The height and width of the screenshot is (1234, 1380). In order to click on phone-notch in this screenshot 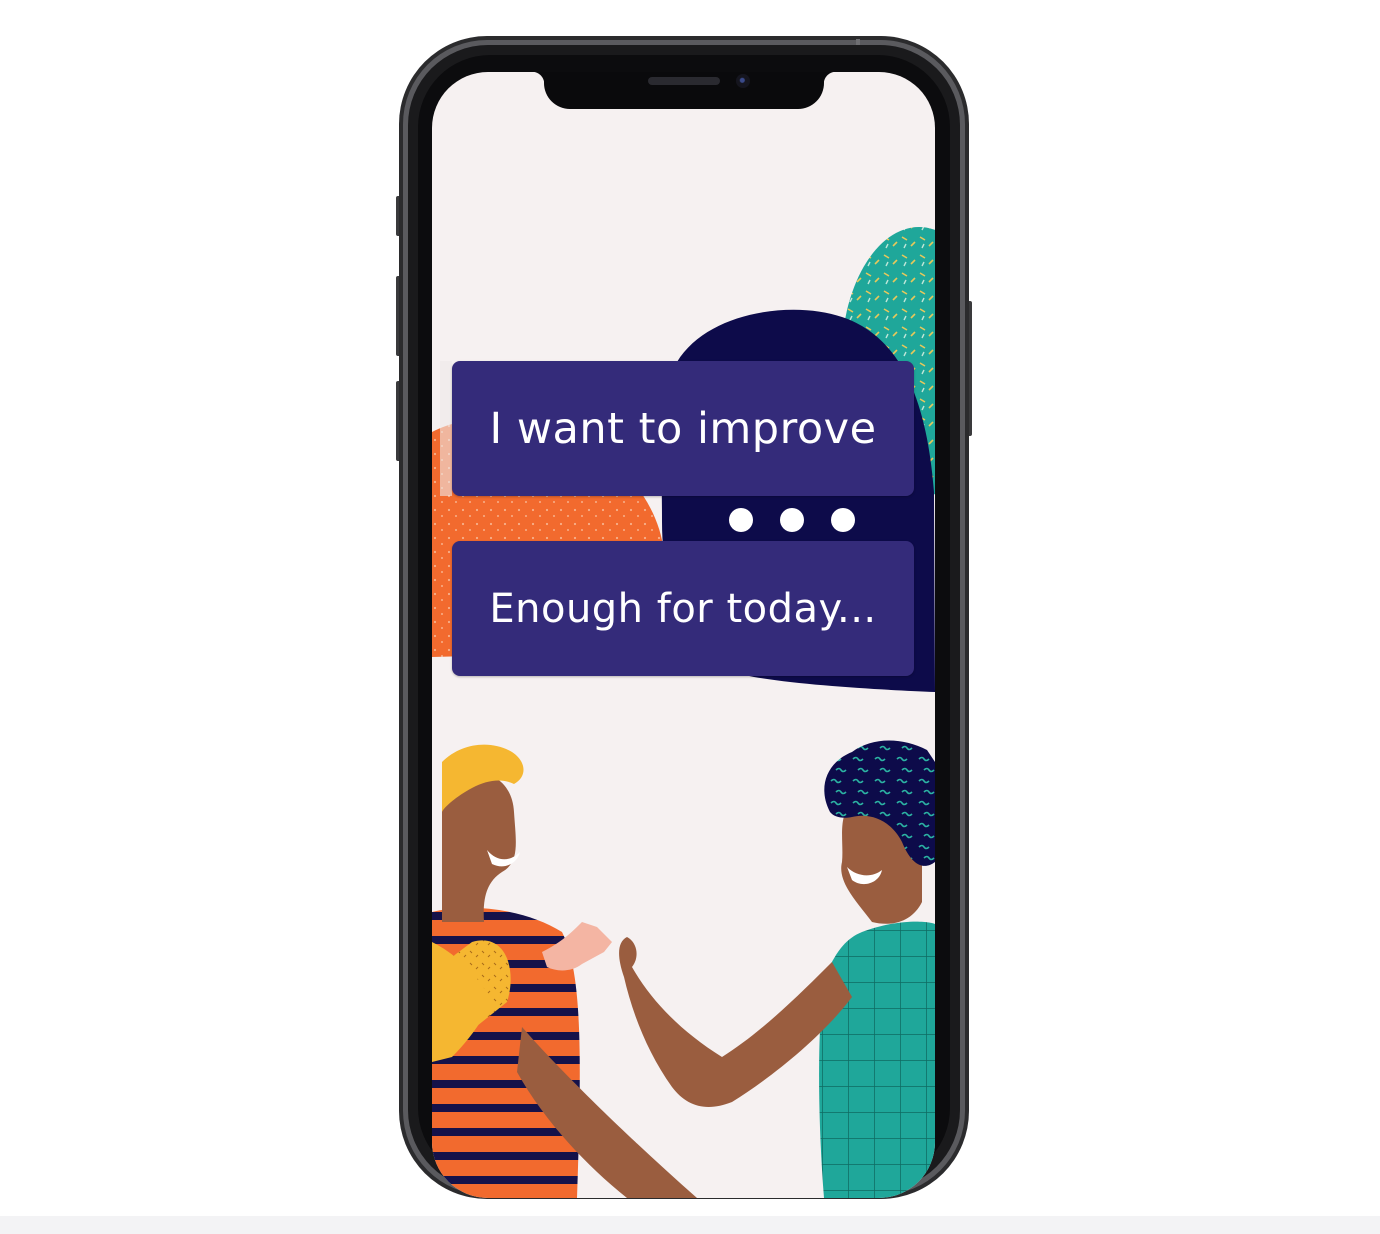, I will do `click(684, 90)`.